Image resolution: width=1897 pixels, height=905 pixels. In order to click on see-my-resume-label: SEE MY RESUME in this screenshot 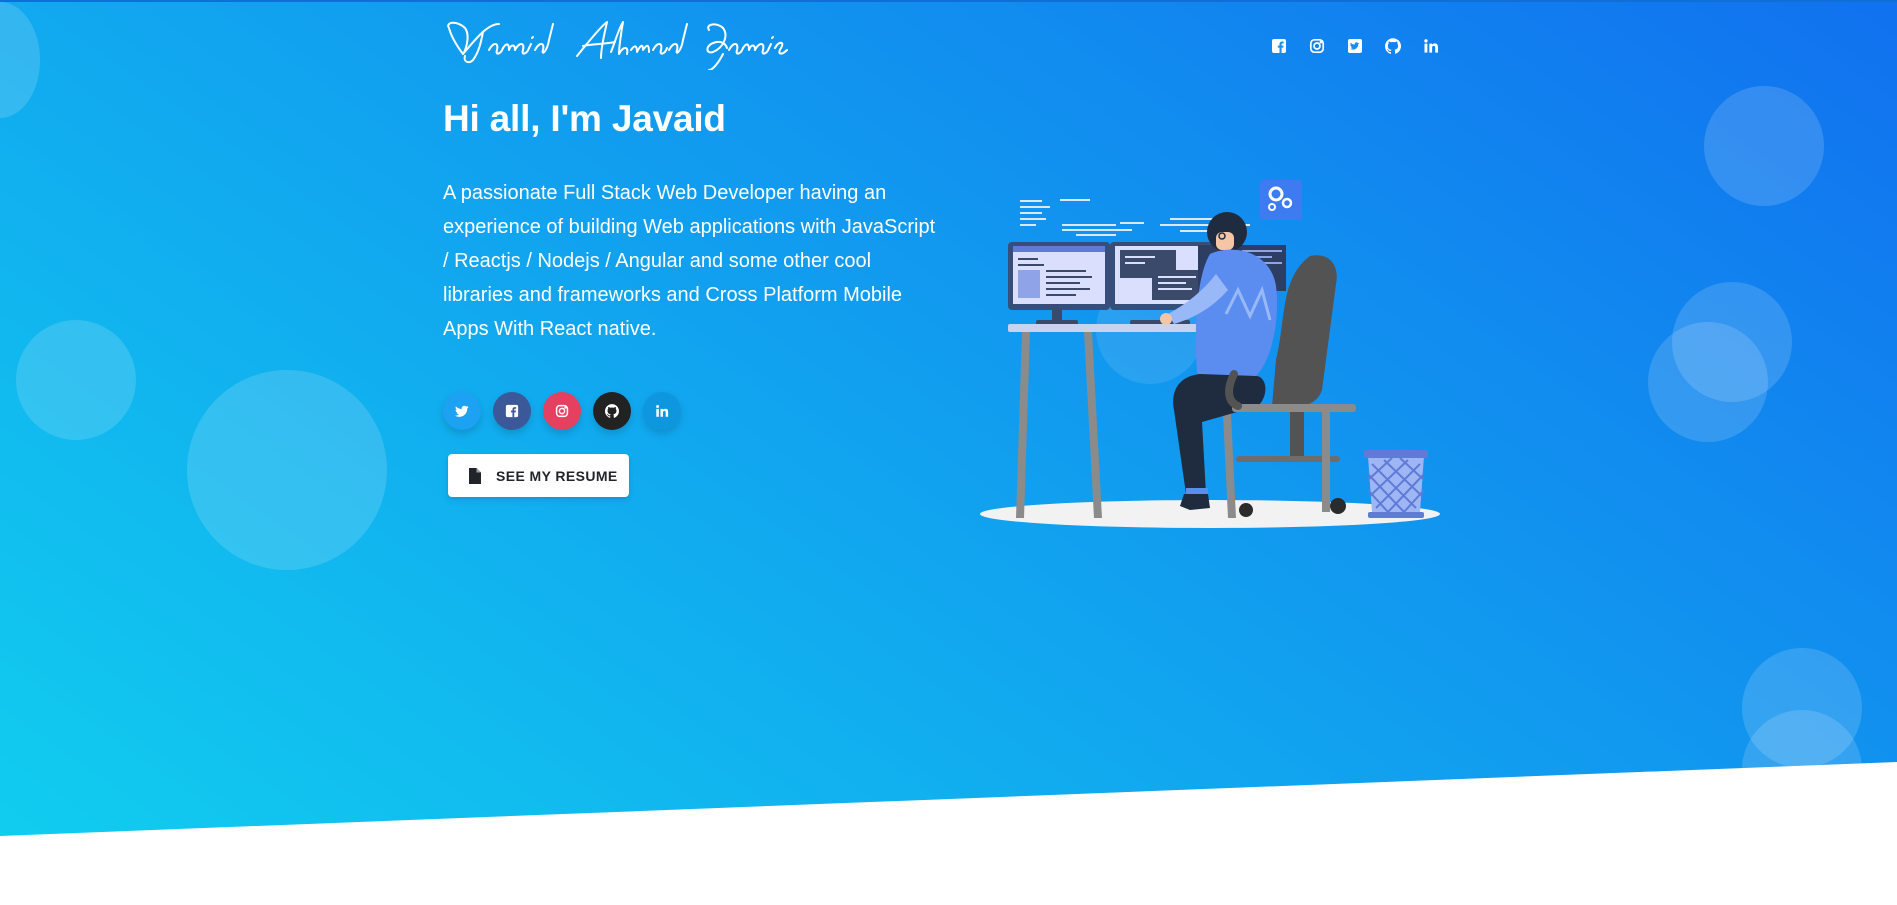, I will do `click(557, 475)`.